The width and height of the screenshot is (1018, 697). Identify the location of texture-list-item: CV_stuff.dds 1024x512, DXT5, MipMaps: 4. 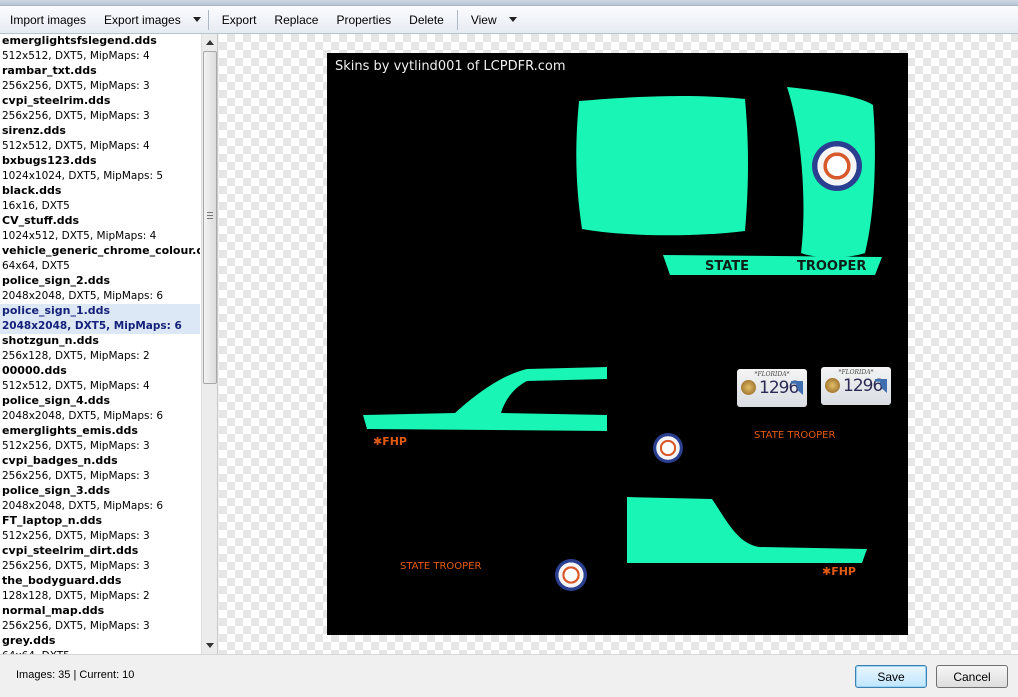
(100, 229).